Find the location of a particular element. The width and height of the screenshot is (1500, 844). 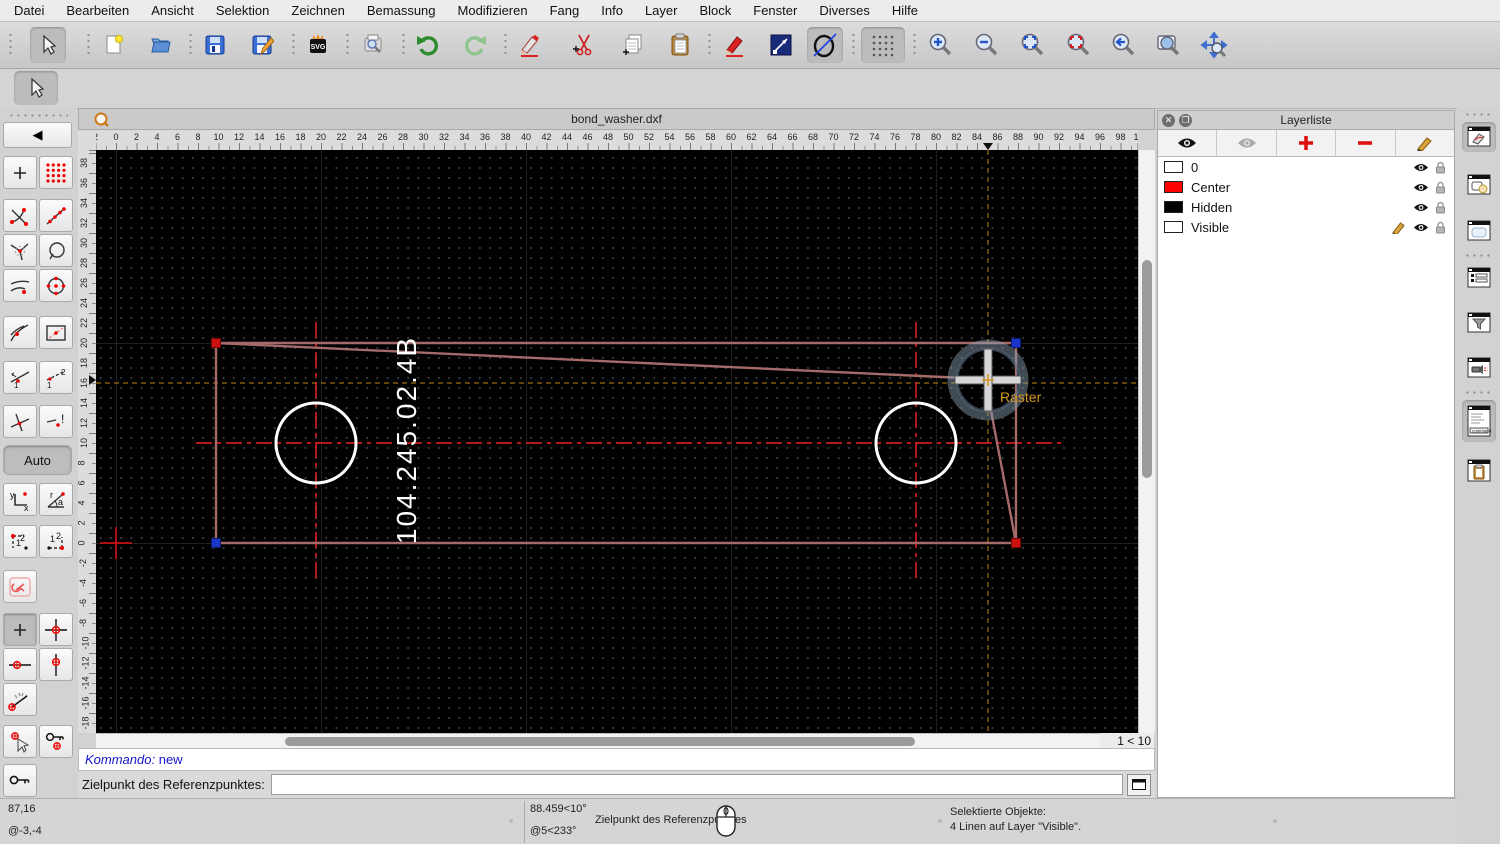

zoom-previous-button is located at coordinates (1123, 45).